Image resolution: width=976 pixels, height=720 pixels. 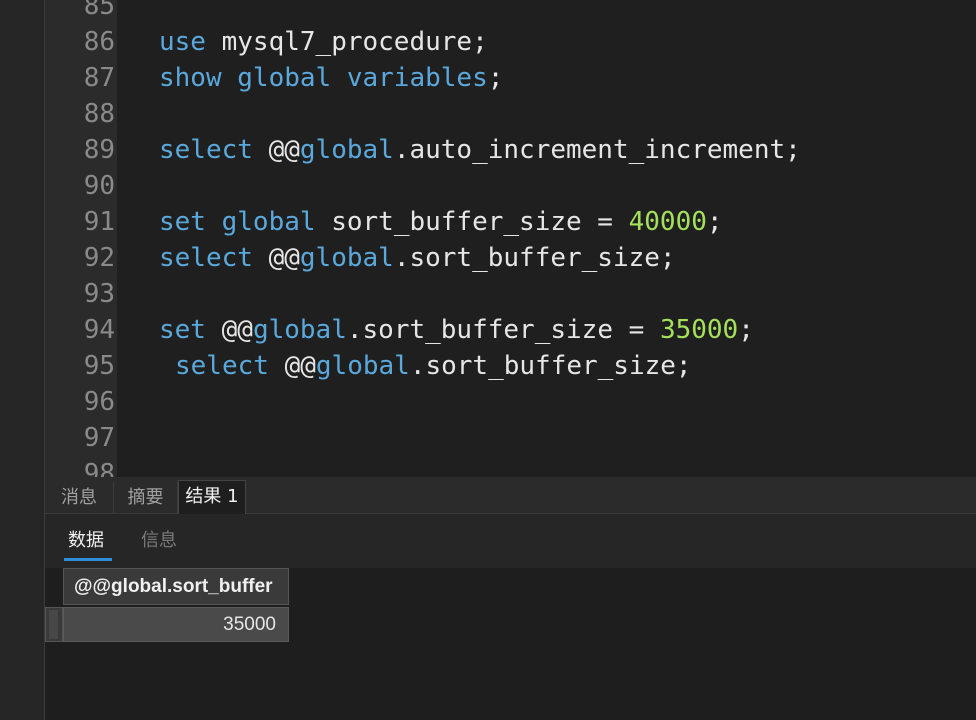 I want to click on number-literal: 40000, so click(x=667, y=222).